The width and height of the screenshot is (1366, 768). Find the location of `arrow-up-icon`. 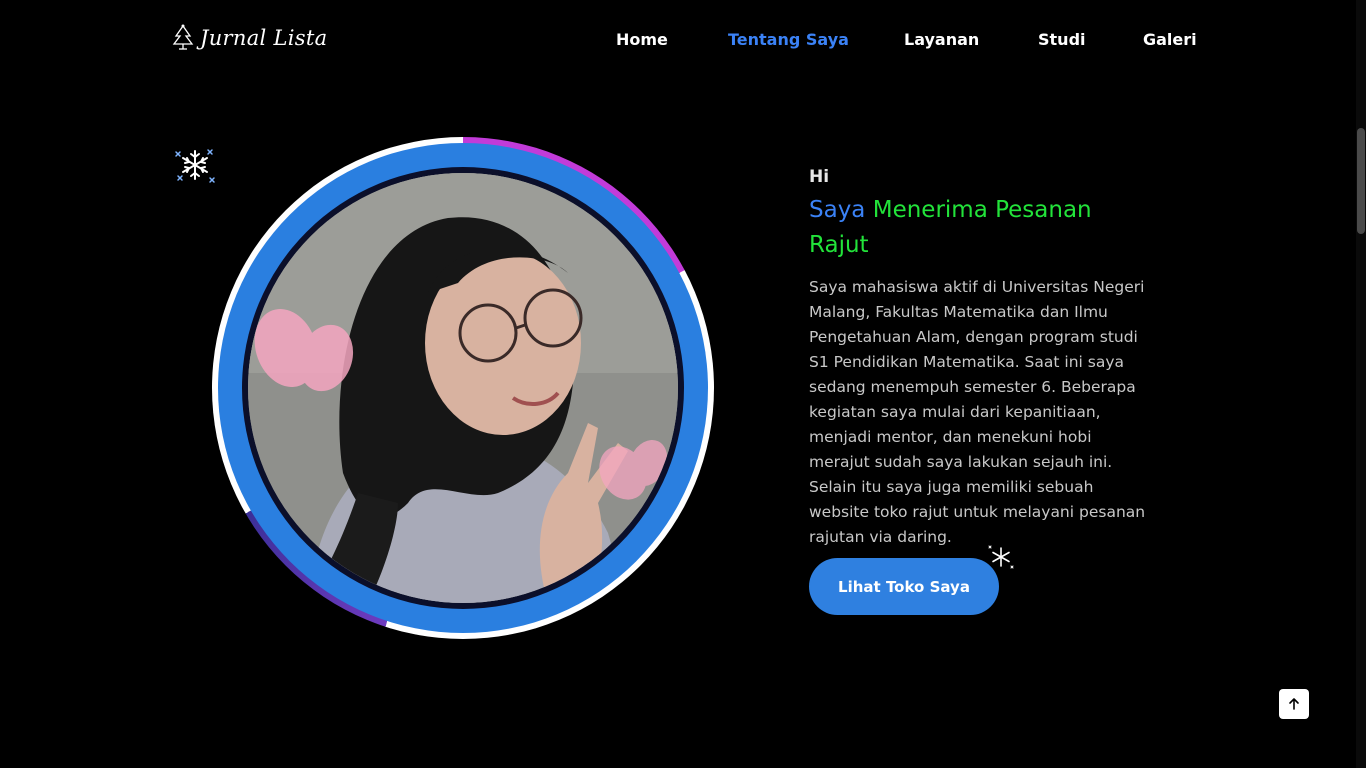

arrow-up-icon is located at coordinates (1294, 704).